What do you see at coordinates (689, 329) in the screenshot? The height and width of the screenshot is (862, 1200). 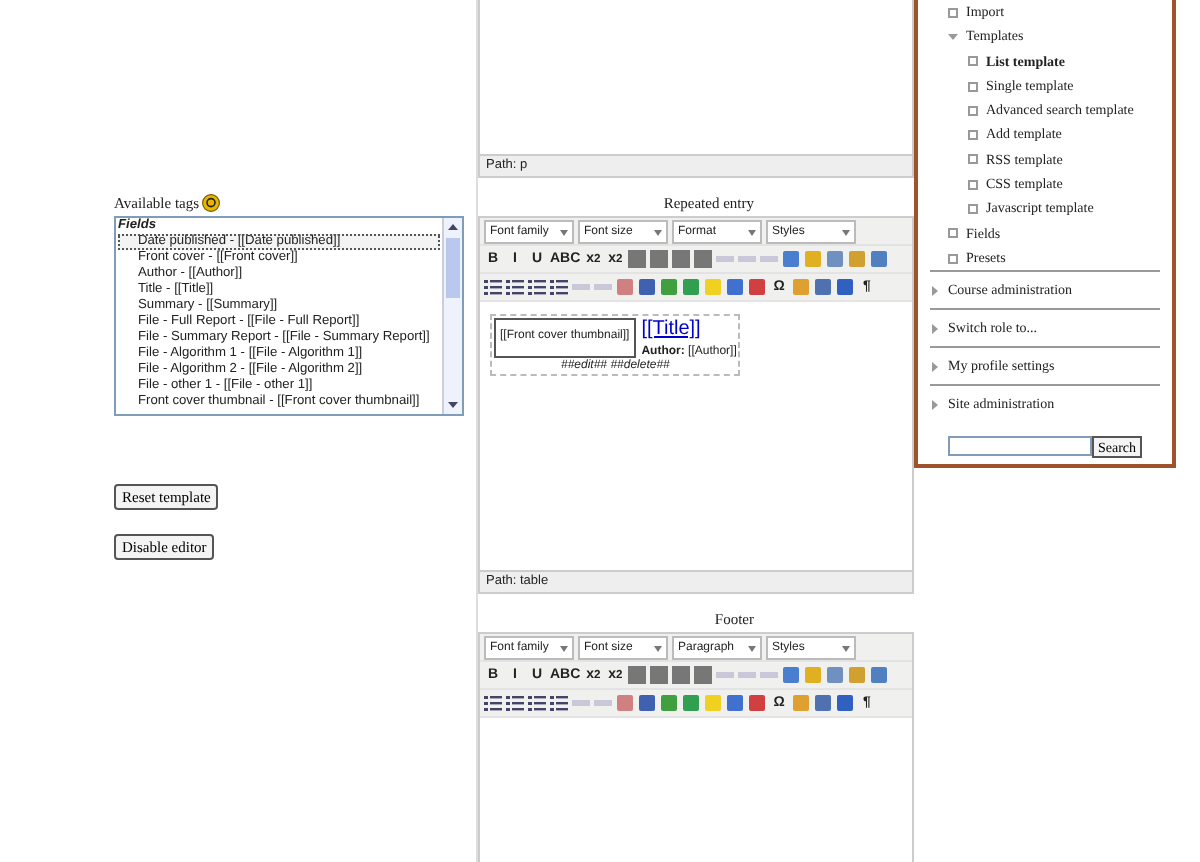 I see `title-link: [[Title]]` at bounding box center [689, 329].